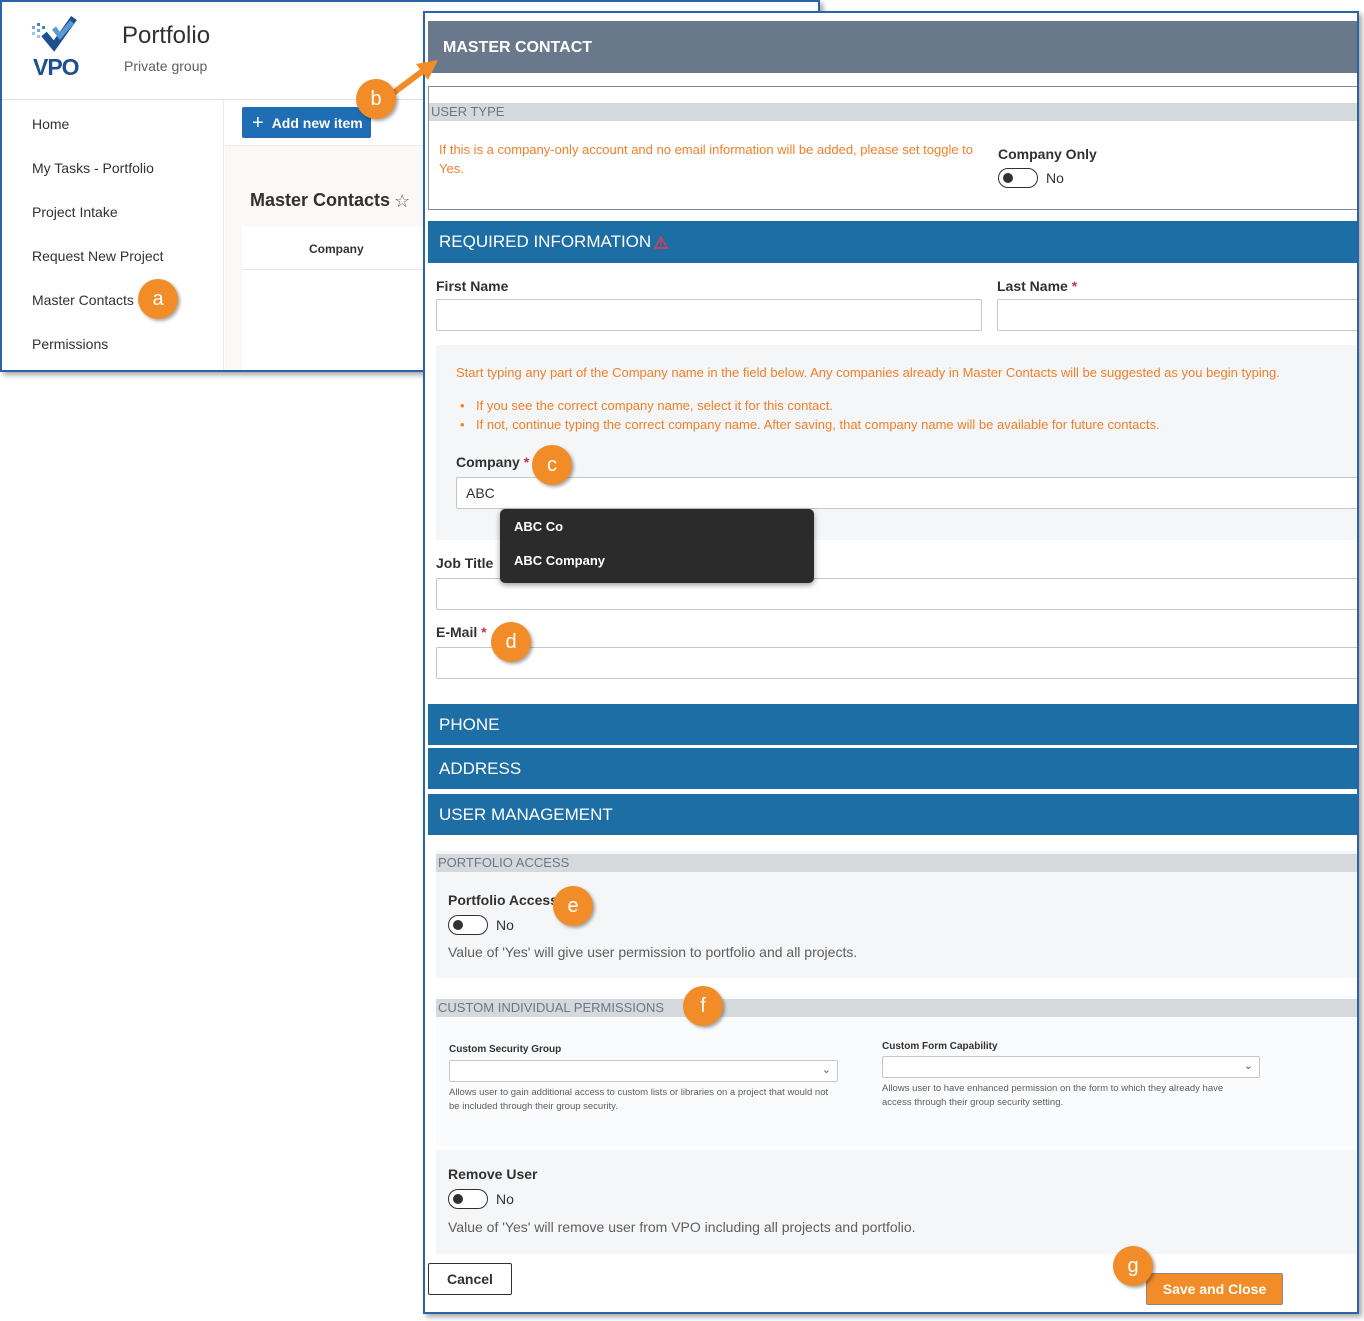  What do you see at coordinates (158, 299) in the screenshot?
I see `callout-badge-a: a` at bounding box center [158, 299].